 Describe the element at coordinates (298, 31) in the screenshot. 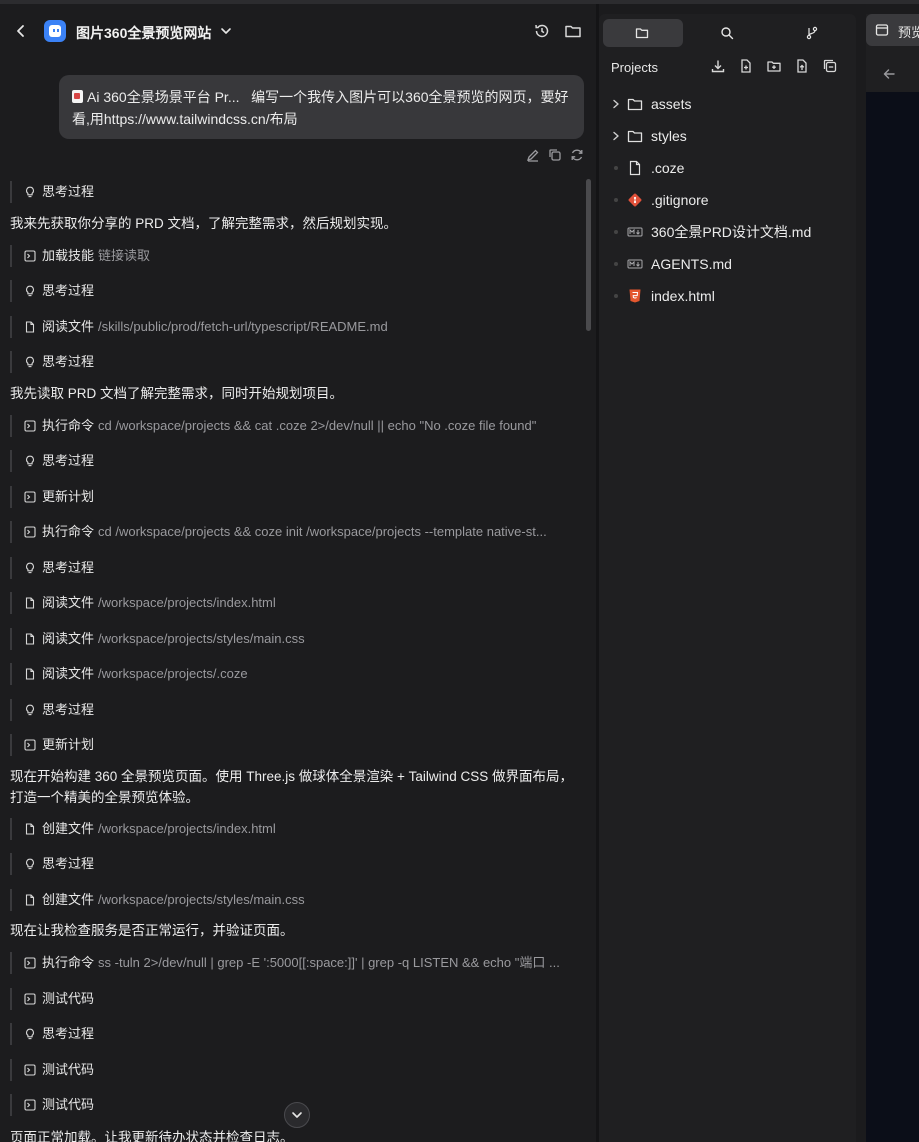

I see `chat-header: 图片360全景预览网站` at that location.